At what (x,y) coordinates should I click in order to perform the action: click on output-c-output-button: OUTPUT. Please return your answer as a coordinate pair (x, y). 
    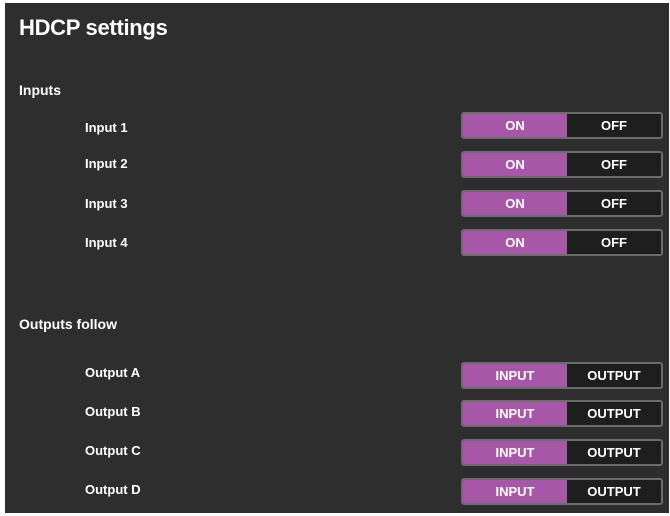
    Looking at the image, I should click on (614, 452).